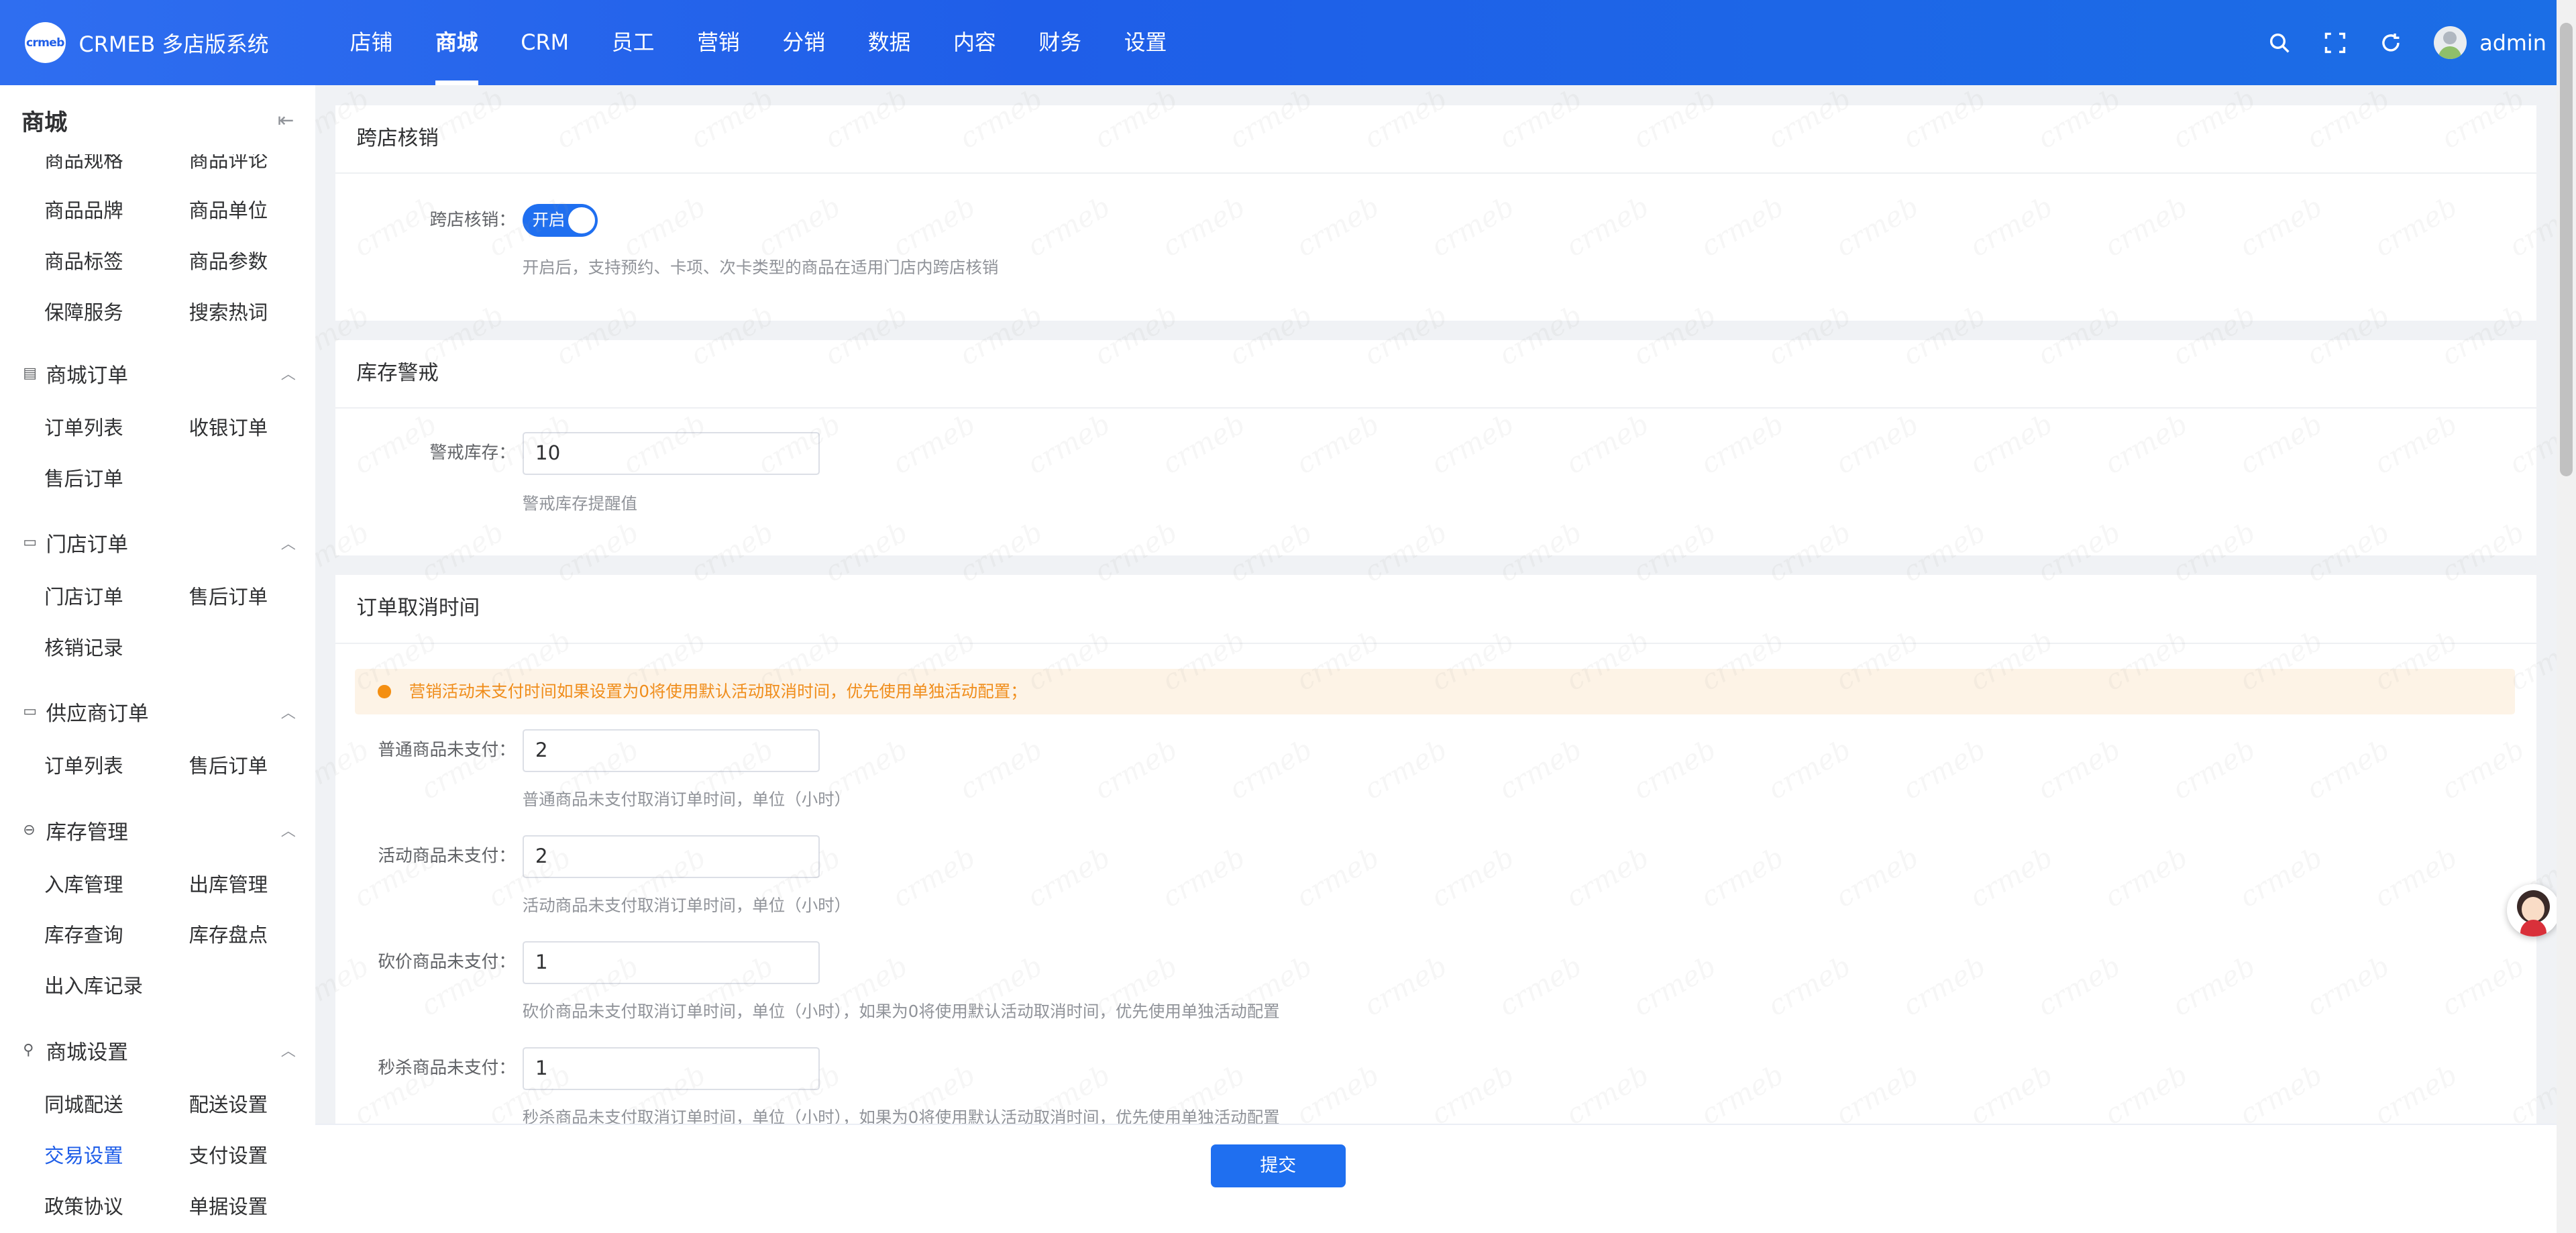  What do you see at coordinates (83, 311) in the screenshot?
I see `sidebar-item: 保障服务` at bounding box center [83, 311].